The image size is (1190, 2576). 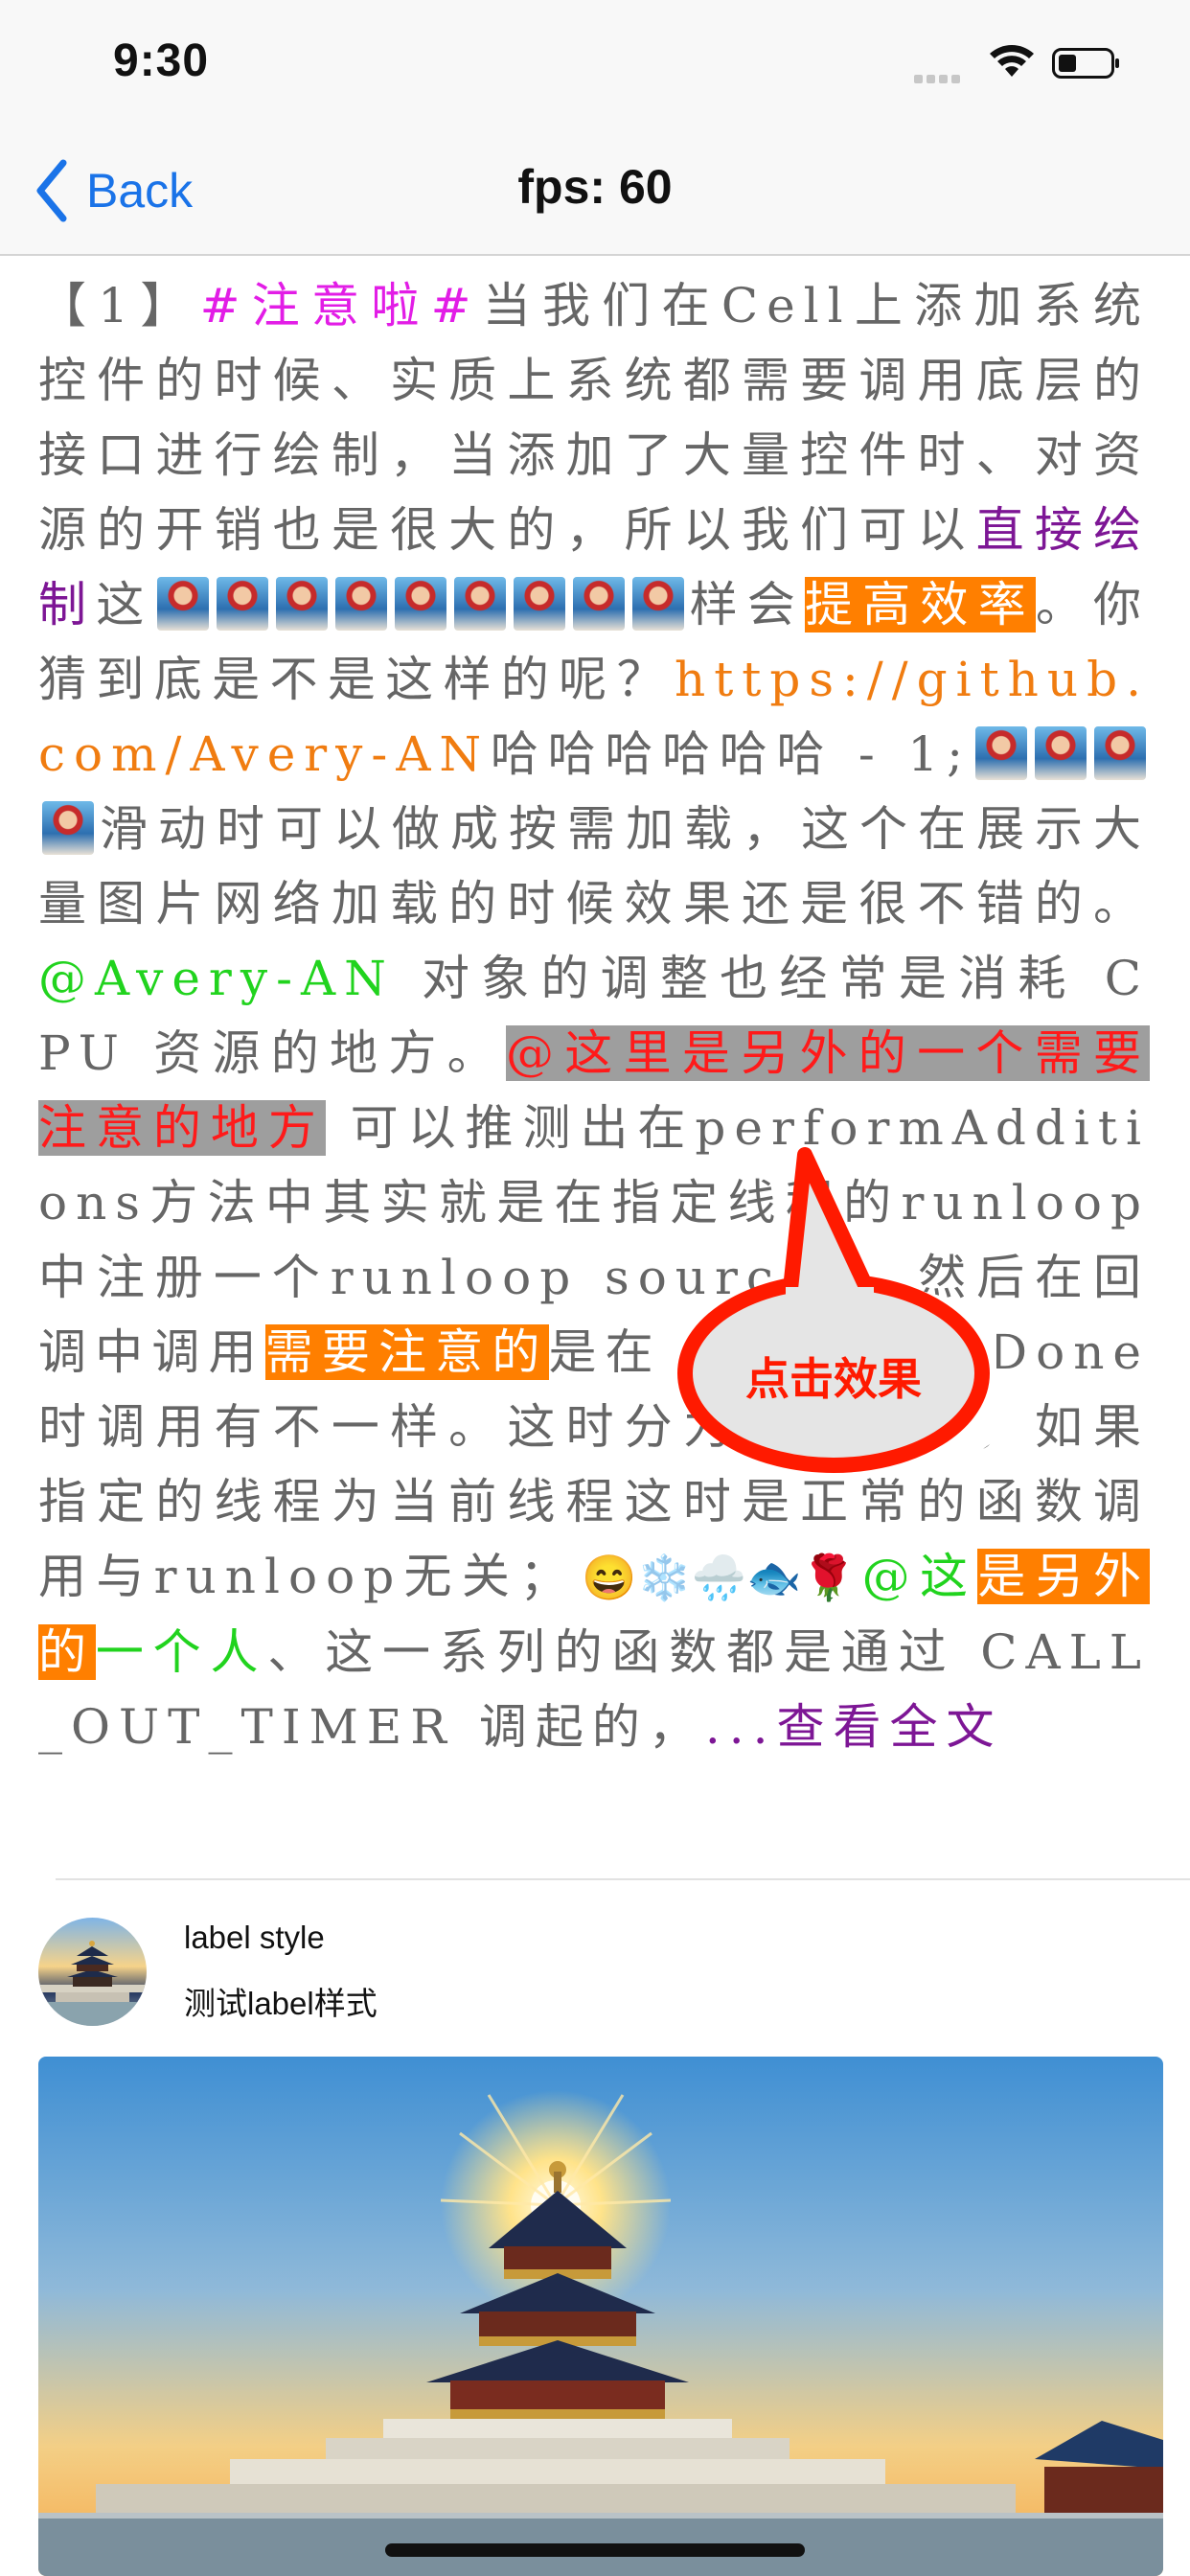 What do you see at coordinates (623, 1879) in the screenshot?
I see `divider` at bounding box center [623, 1879].